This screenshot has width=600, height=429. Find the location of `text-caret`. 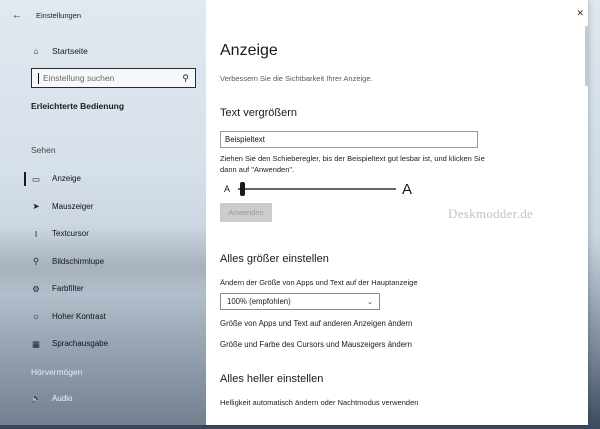

text-caret is located at coordinates (38, 78).